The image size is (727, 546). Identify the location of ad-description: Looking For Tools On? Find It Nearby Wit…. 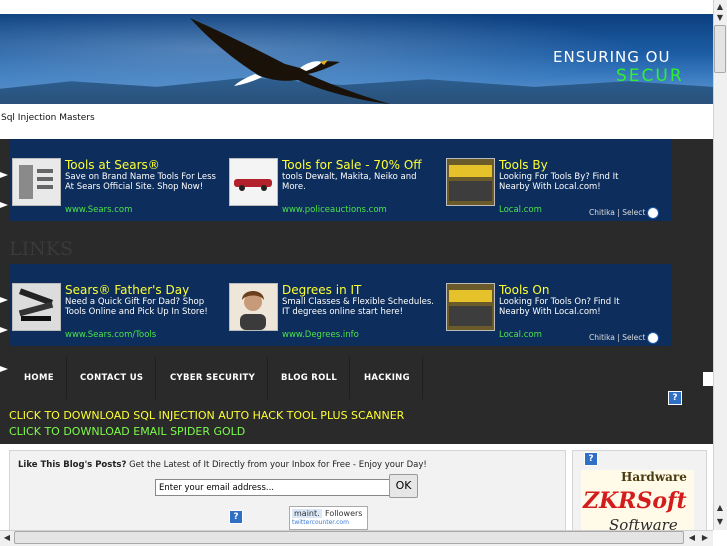
(559, 307).